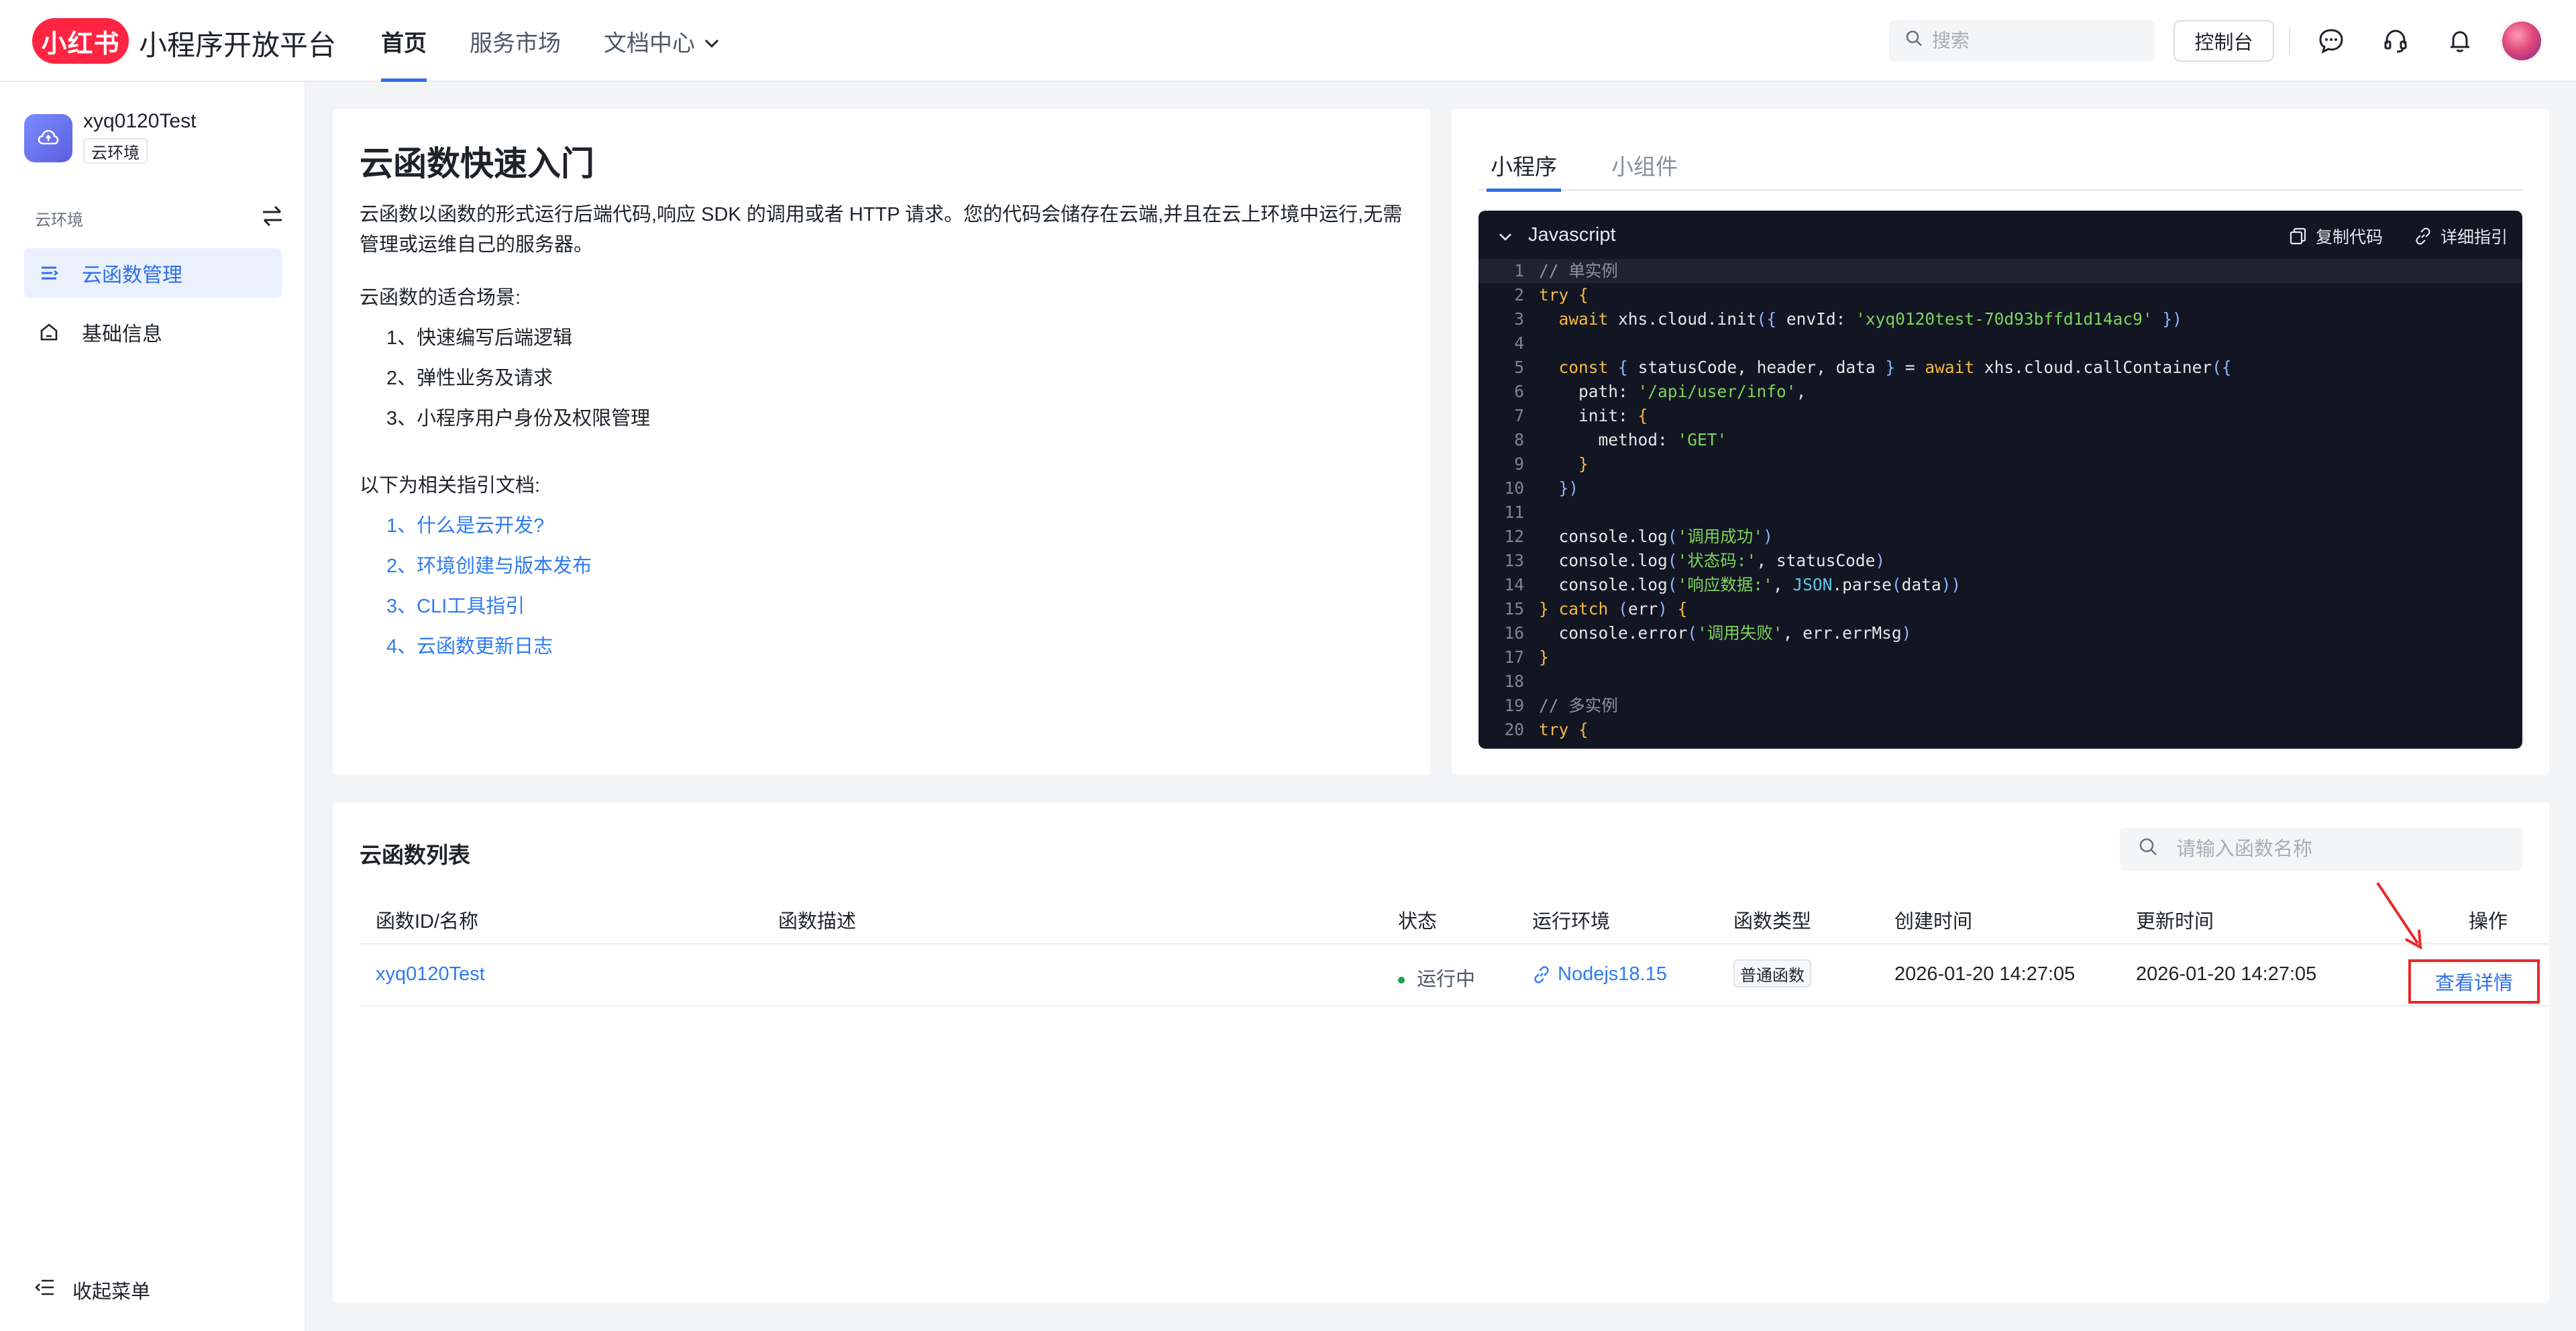  I want to click on highlight-box: 查看详情, so click(2474, 981).